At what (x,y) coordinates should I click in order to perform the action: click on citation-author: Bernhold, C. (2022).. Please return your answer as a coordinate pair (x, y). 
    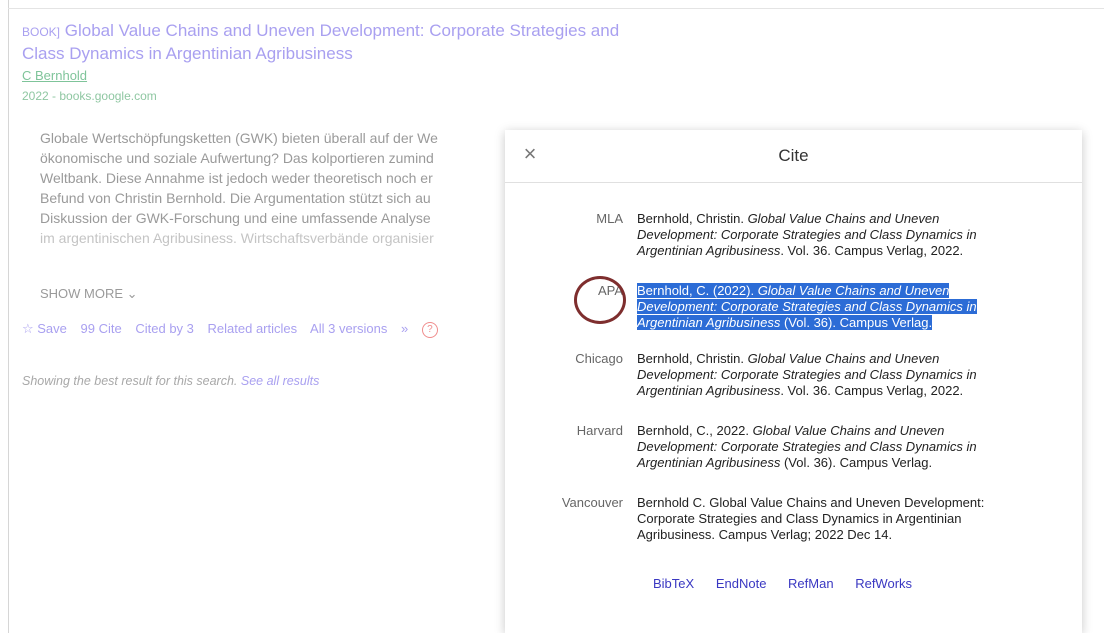
    Looking at the image, I should click on (697, 290).